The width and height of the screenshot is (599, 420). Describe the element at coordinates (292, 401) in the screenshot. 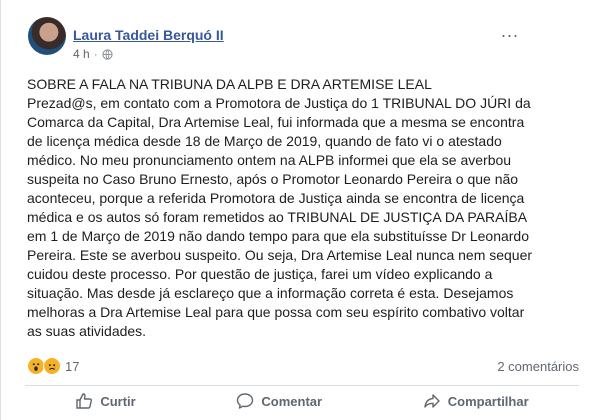

I see `comment-label: Comentar` at that location.